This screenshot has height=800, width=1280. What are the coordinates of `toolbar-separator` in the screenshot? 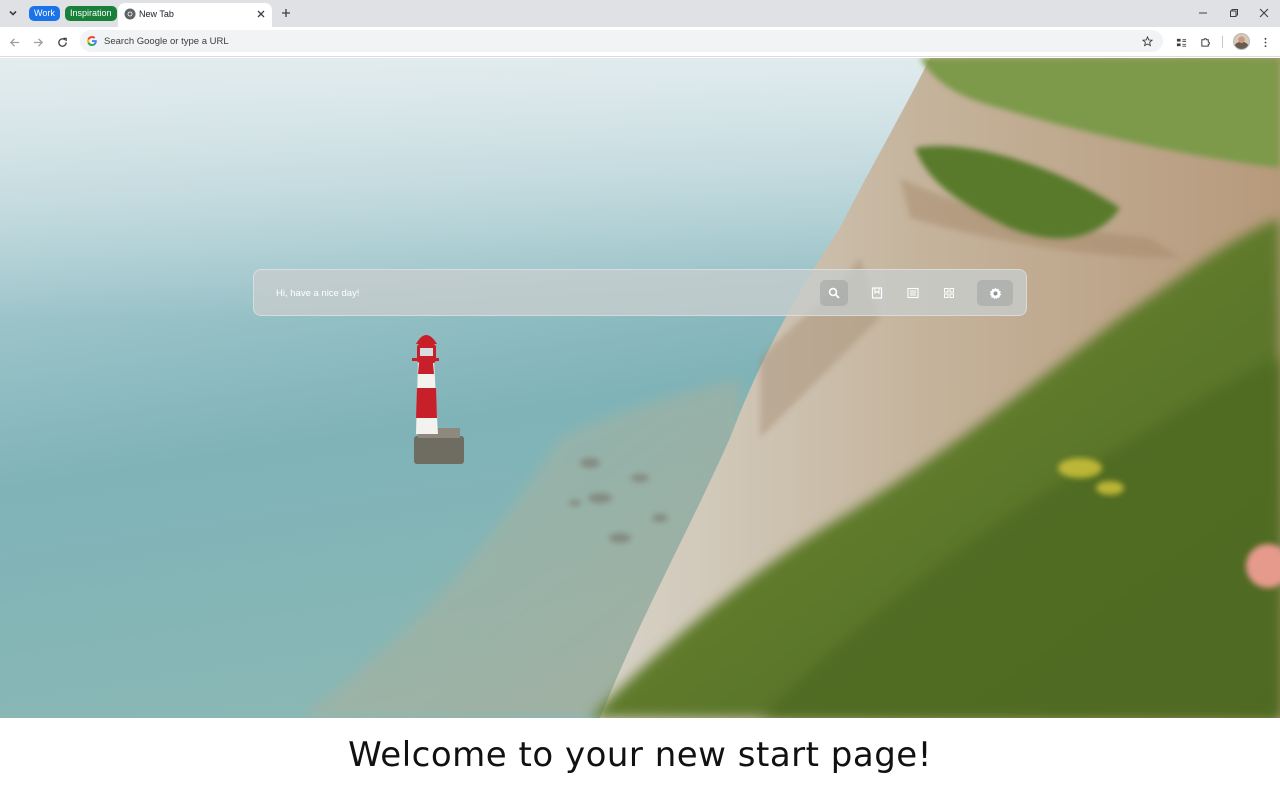 It's located at (1222, 42).